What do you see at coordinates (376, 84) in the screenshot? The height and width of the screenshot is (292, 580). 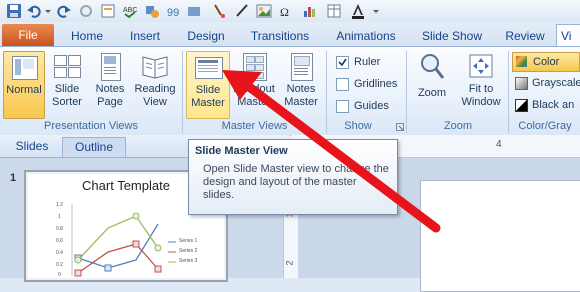 I see `gridlines-label: Gridlines` at bounding box center [376, 84].